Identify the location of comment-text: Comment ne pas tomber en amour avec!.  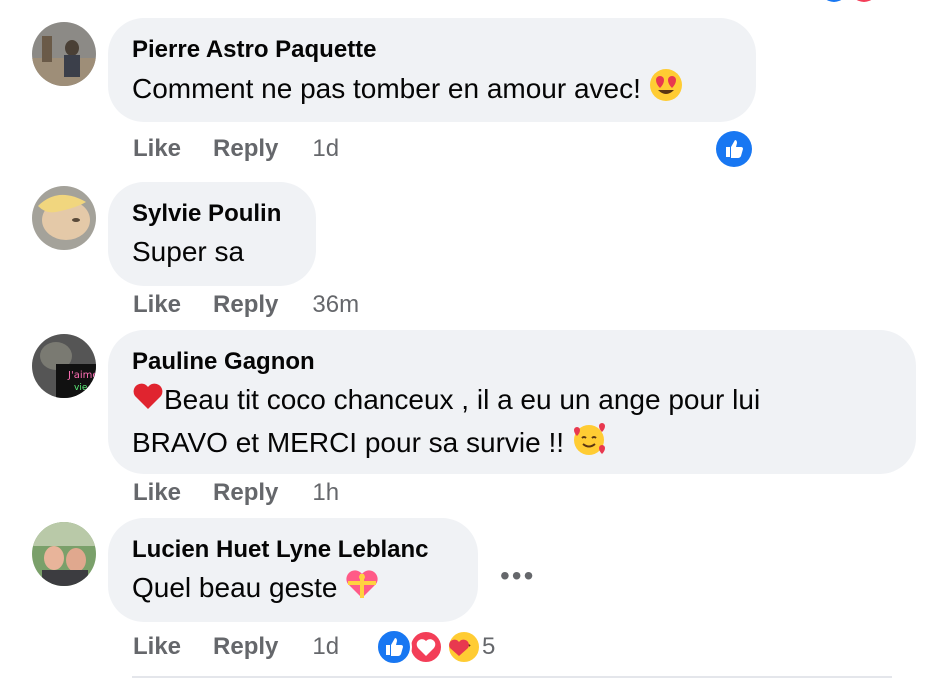
(432, 90).